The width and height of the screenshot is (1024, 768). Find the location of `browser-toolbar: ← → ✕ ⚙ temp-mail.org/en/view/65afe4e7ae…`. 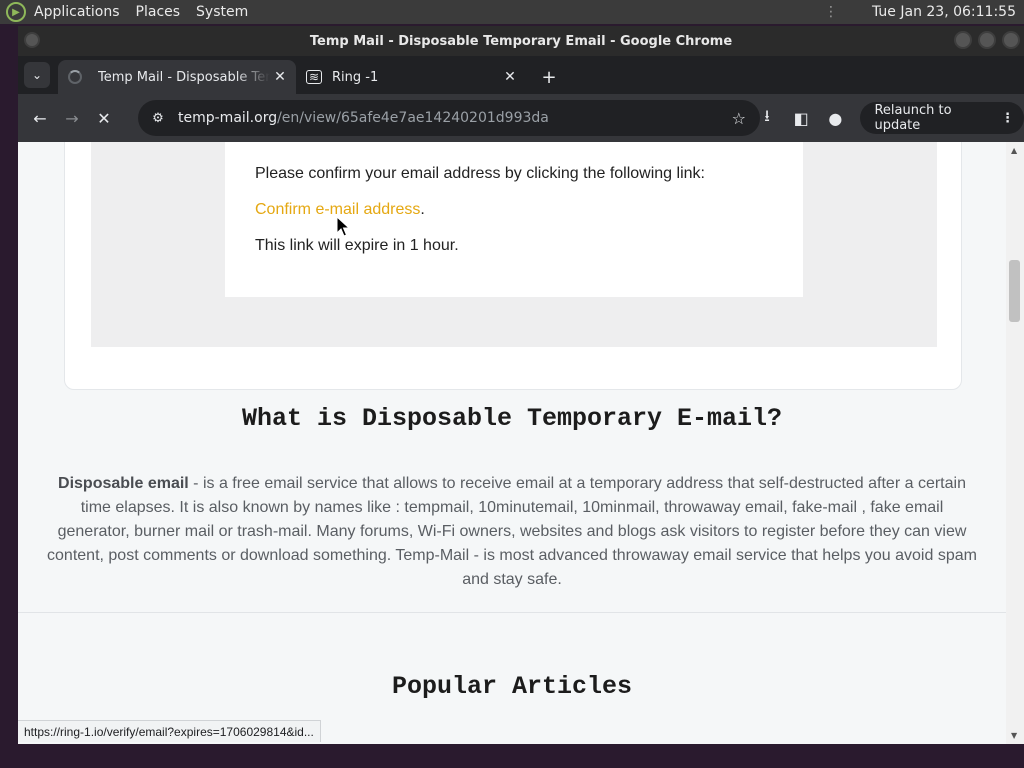

browser-toolbar: ← → ✕ ⚙ temp-mail.org/en/view/65afe4e7ae… is located at coordinates (521, 118).